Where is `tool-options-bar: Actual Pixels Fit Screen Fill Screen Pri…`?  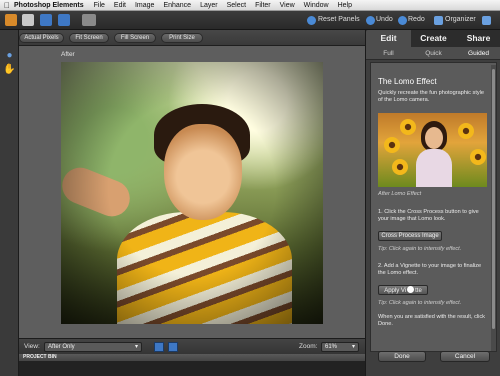 tool-options-bar: Actual Pixels Fit Screen Fill Screen Pri… is located at coordinates (192, 38).